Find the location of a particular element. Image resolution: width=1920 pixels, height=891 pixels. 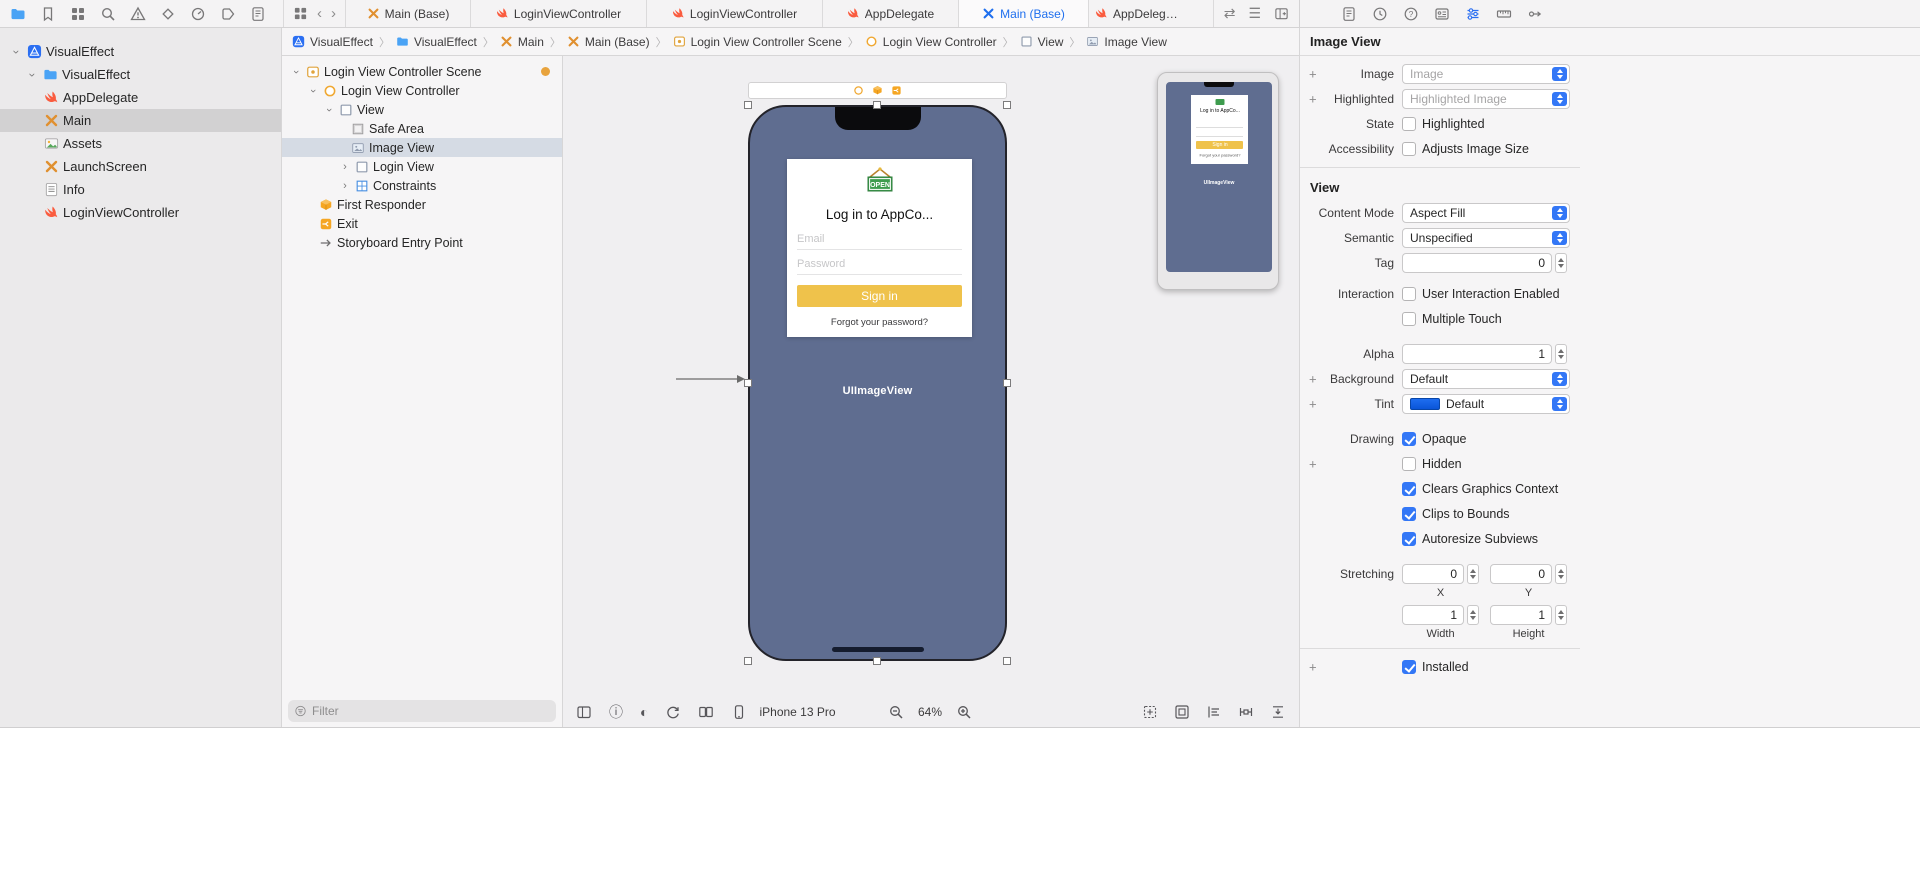

tests-icon is located at coordinates (168, 14).